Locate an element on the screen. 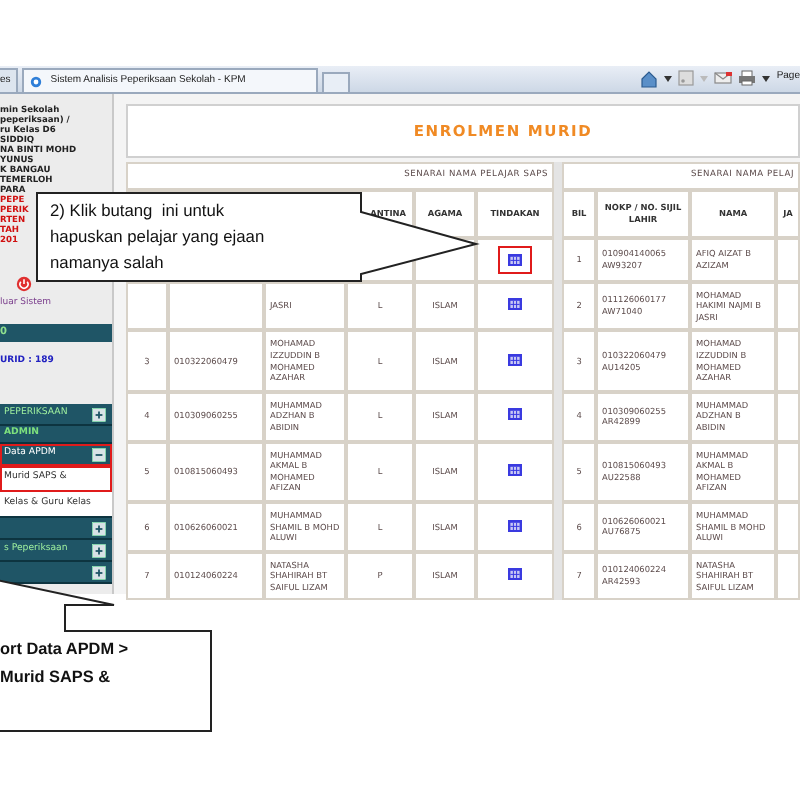  mail-icon is located at coordinates (723, 78).